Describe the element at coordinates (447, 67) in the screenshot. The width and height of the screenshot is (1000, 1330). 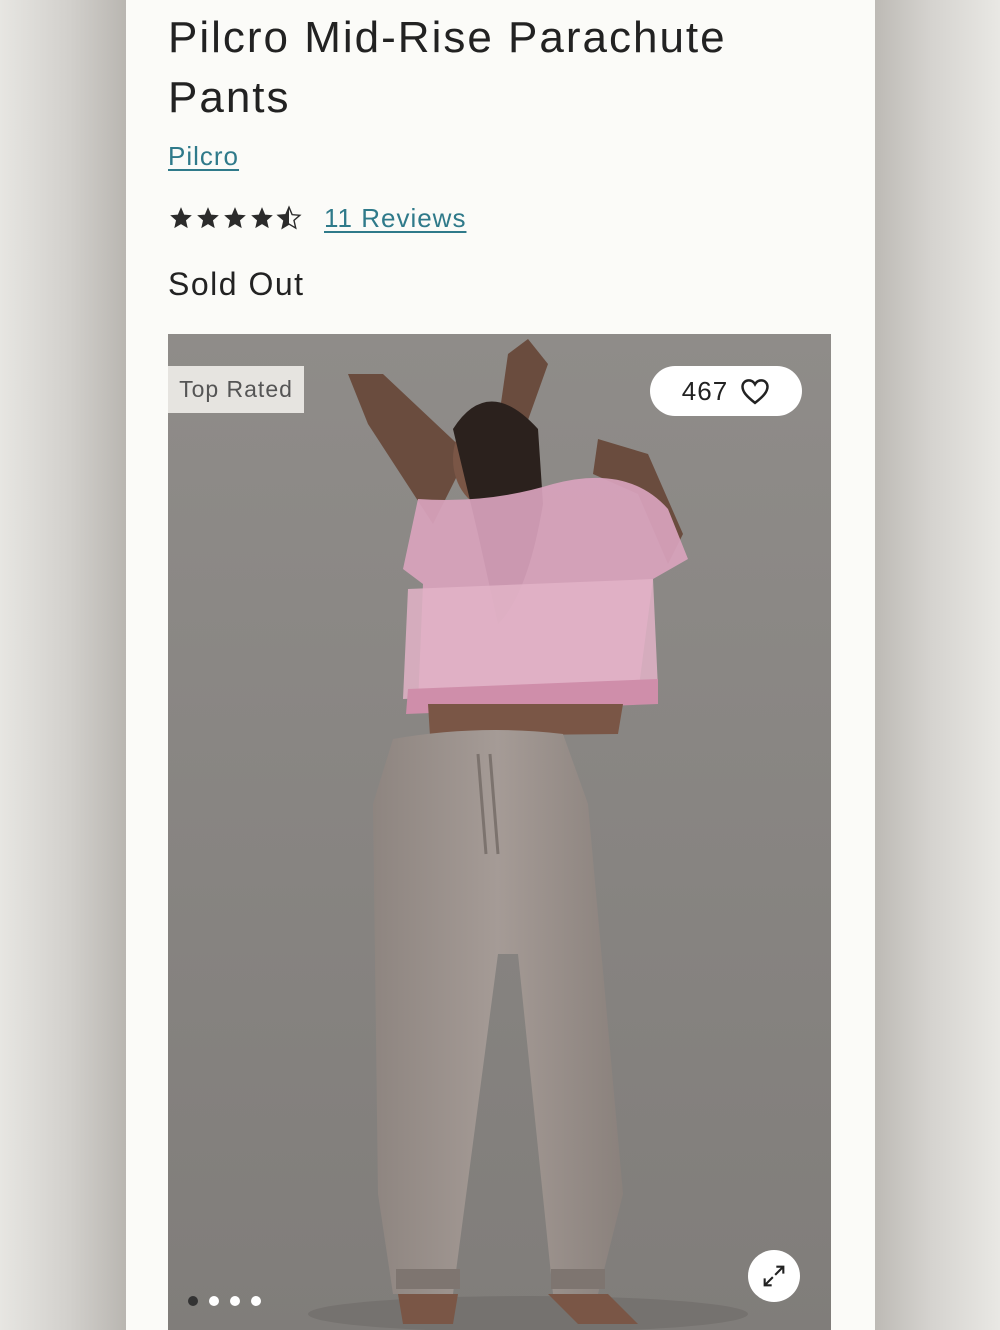
I see `product-title: Pilcro Mid-Rise Parachute Pants` at that location.